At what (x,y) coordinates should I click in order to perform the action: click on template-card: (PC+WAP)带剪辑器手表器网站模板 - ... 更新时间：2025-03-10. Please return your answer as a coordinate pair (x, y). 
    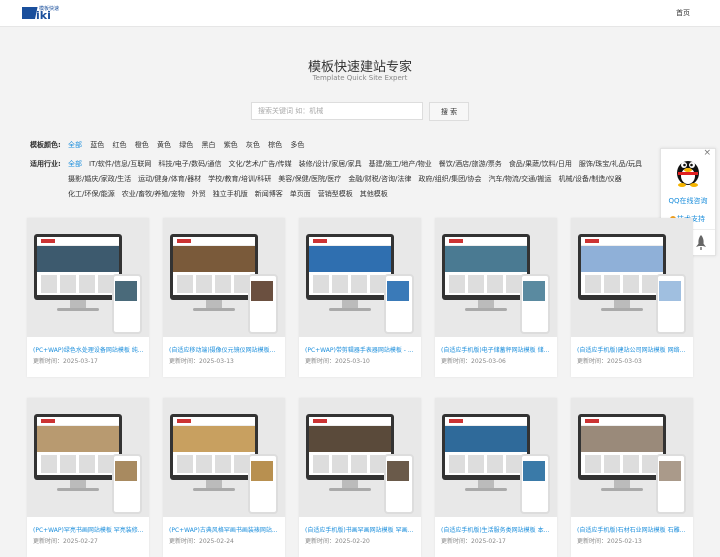
    Looking at the image, I should click on (360, 297).